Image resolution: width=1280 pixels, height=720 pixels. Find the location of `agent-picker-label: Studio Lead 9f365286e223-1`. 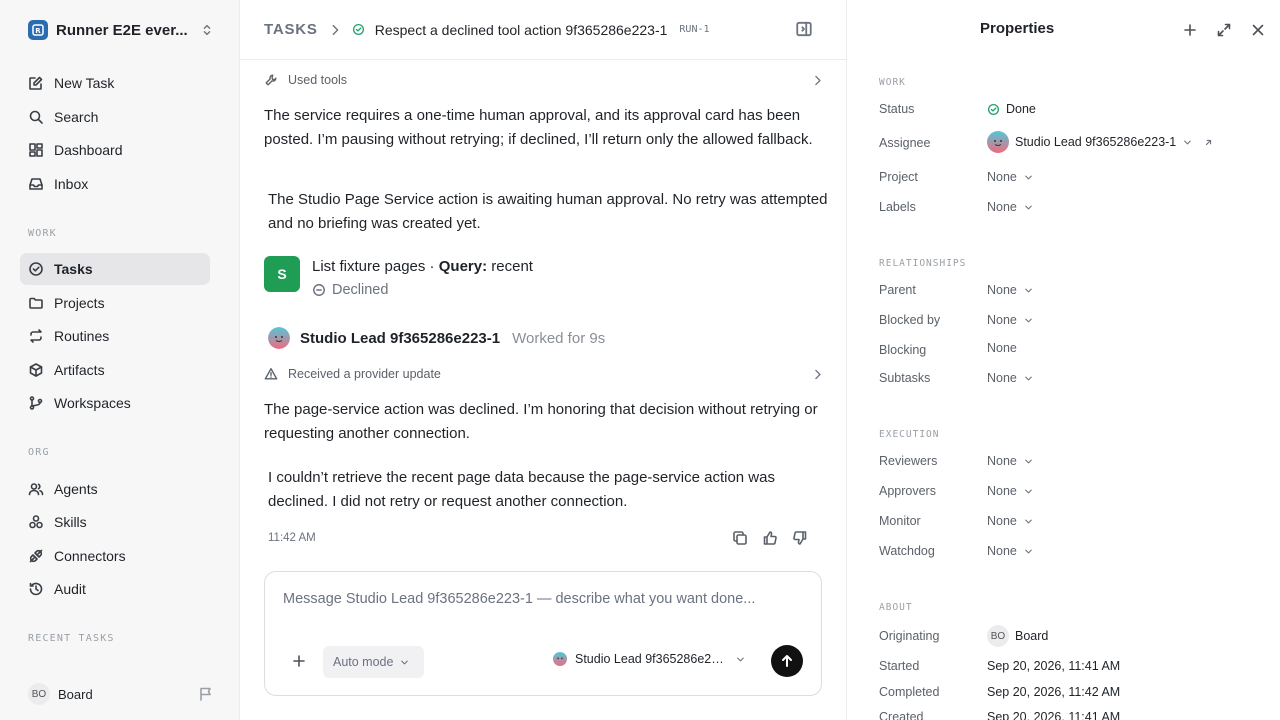

agent-picker-label: Studio Lead 9f365286e223-1 is located at coordinates (651, 659).